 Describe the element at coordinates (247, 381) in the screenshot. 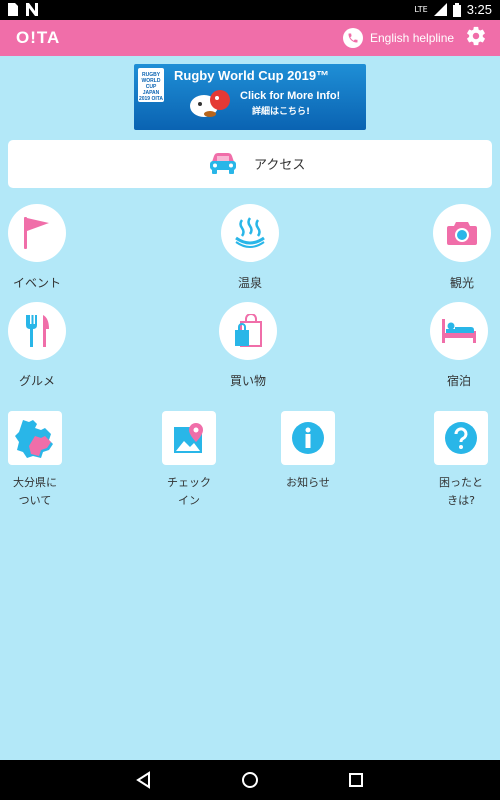

I see `menu-label: 買い物` at that location.